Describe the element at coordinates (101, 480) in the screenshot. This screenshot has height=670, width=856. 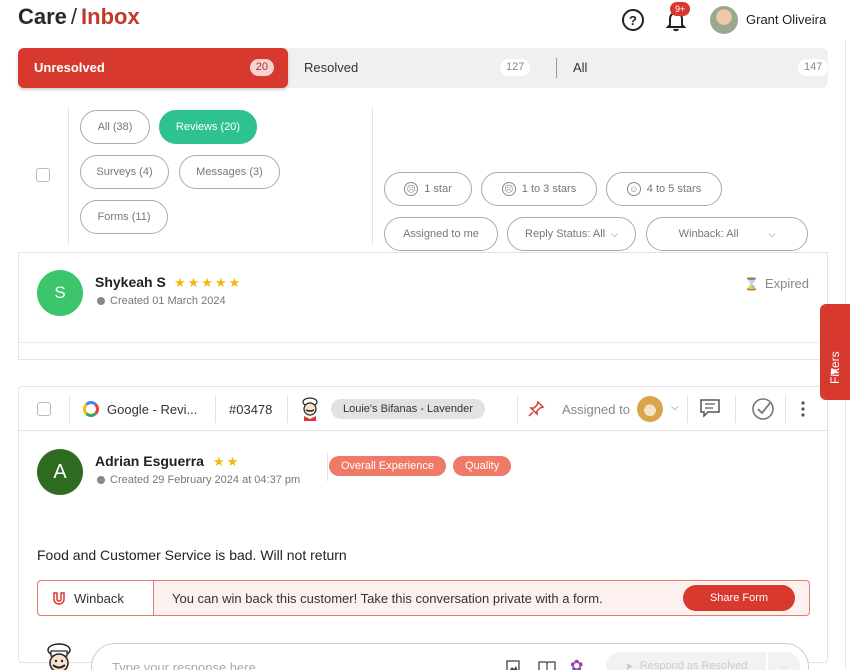
I see `clock-icon` at that location.